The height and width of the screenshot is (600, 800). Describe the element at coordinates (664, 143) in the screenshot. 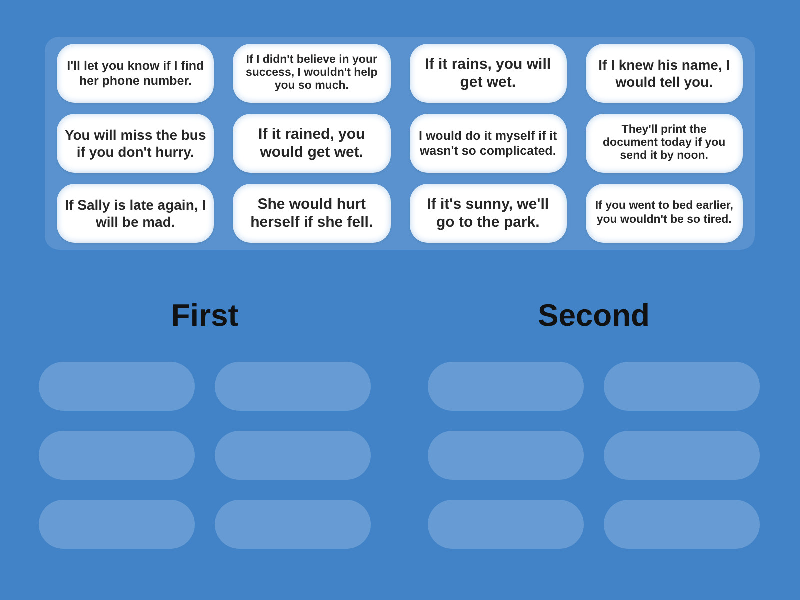

I see `sentence-card: They'll print the document today if you send it by noon.` at that location.